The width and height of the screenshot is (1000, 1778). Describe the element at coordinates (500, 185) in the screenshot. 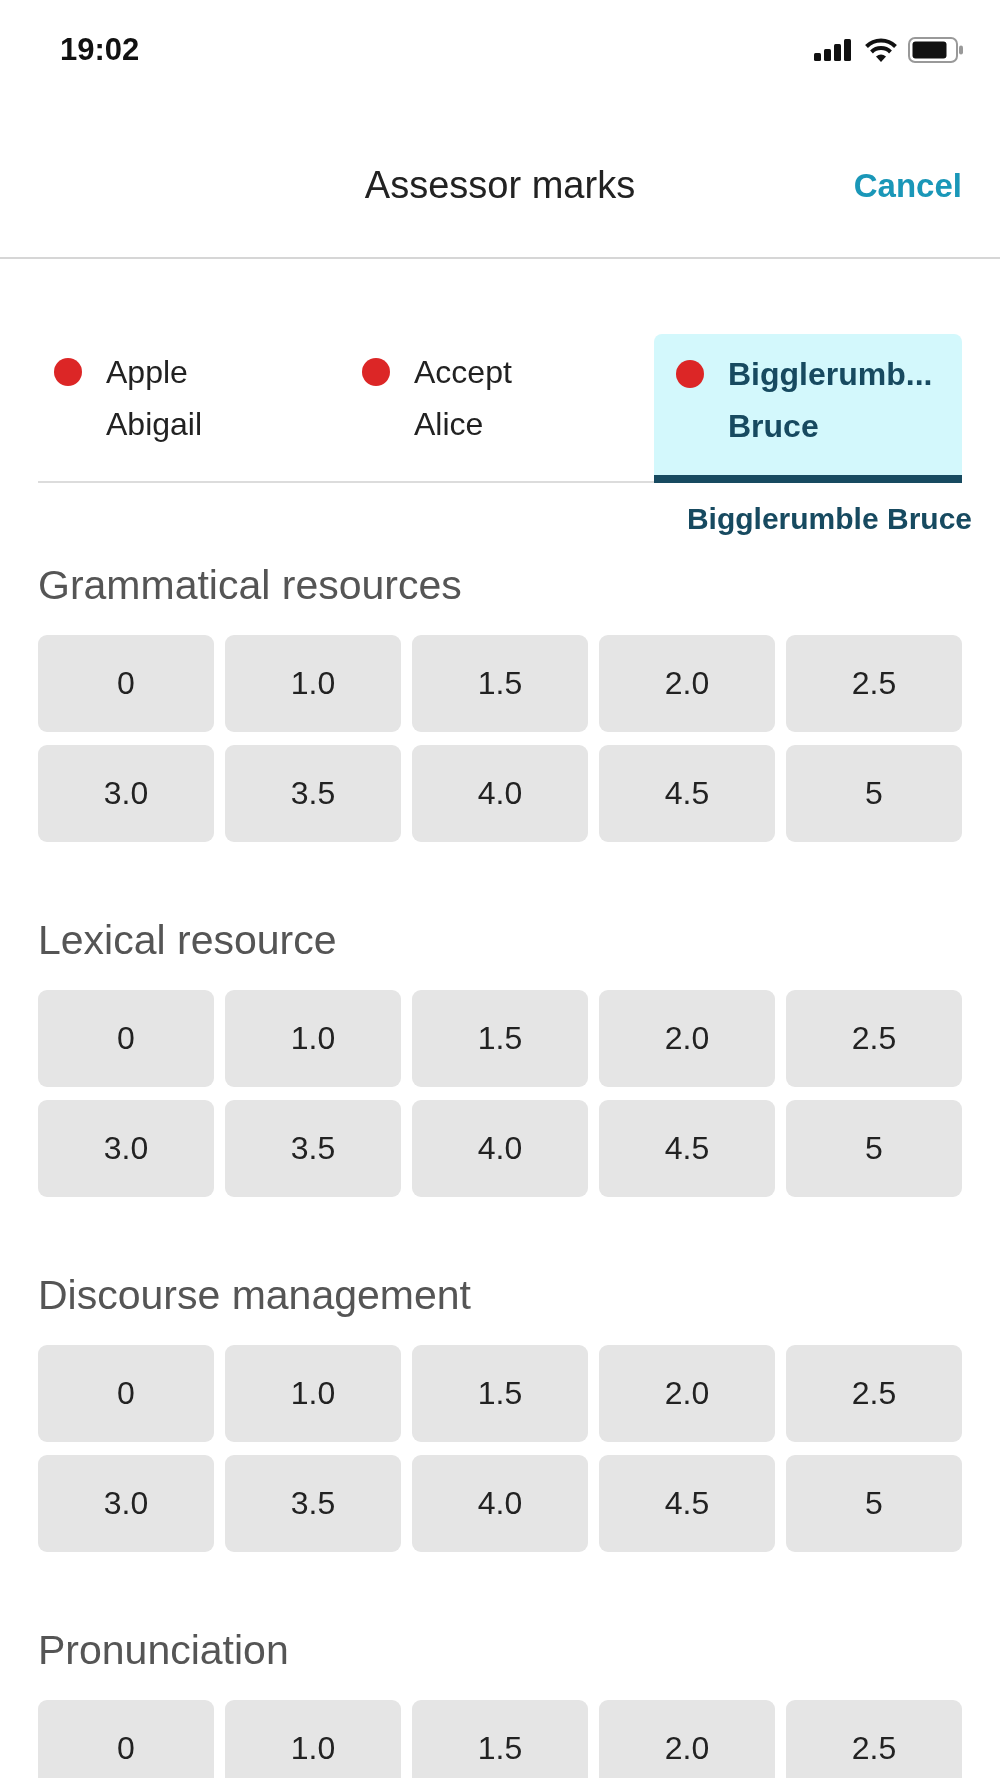

I see `page-title: Assessor marks` at that location.